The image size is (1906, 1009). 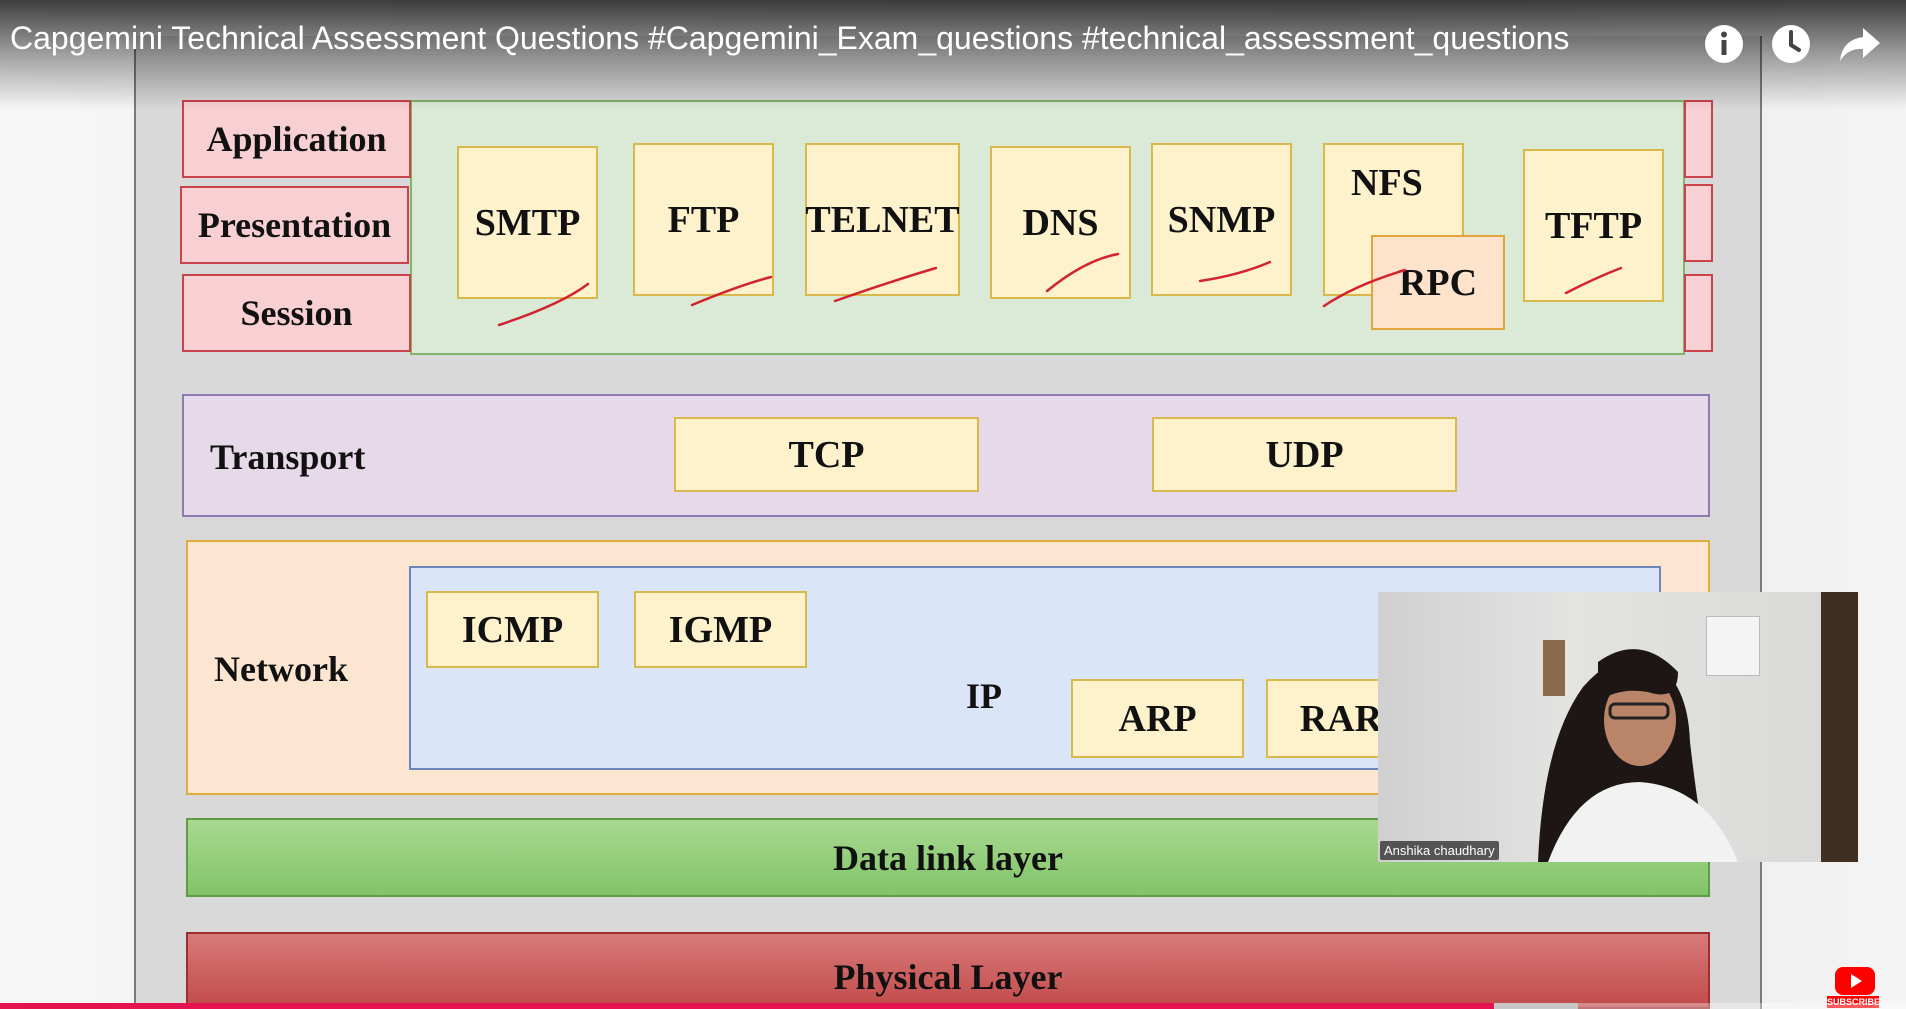 What do you see at coordinates (1221, 219) in the screenshot?
I see `protocol-snmp: SNMP` at bounding box center [1221, 219].